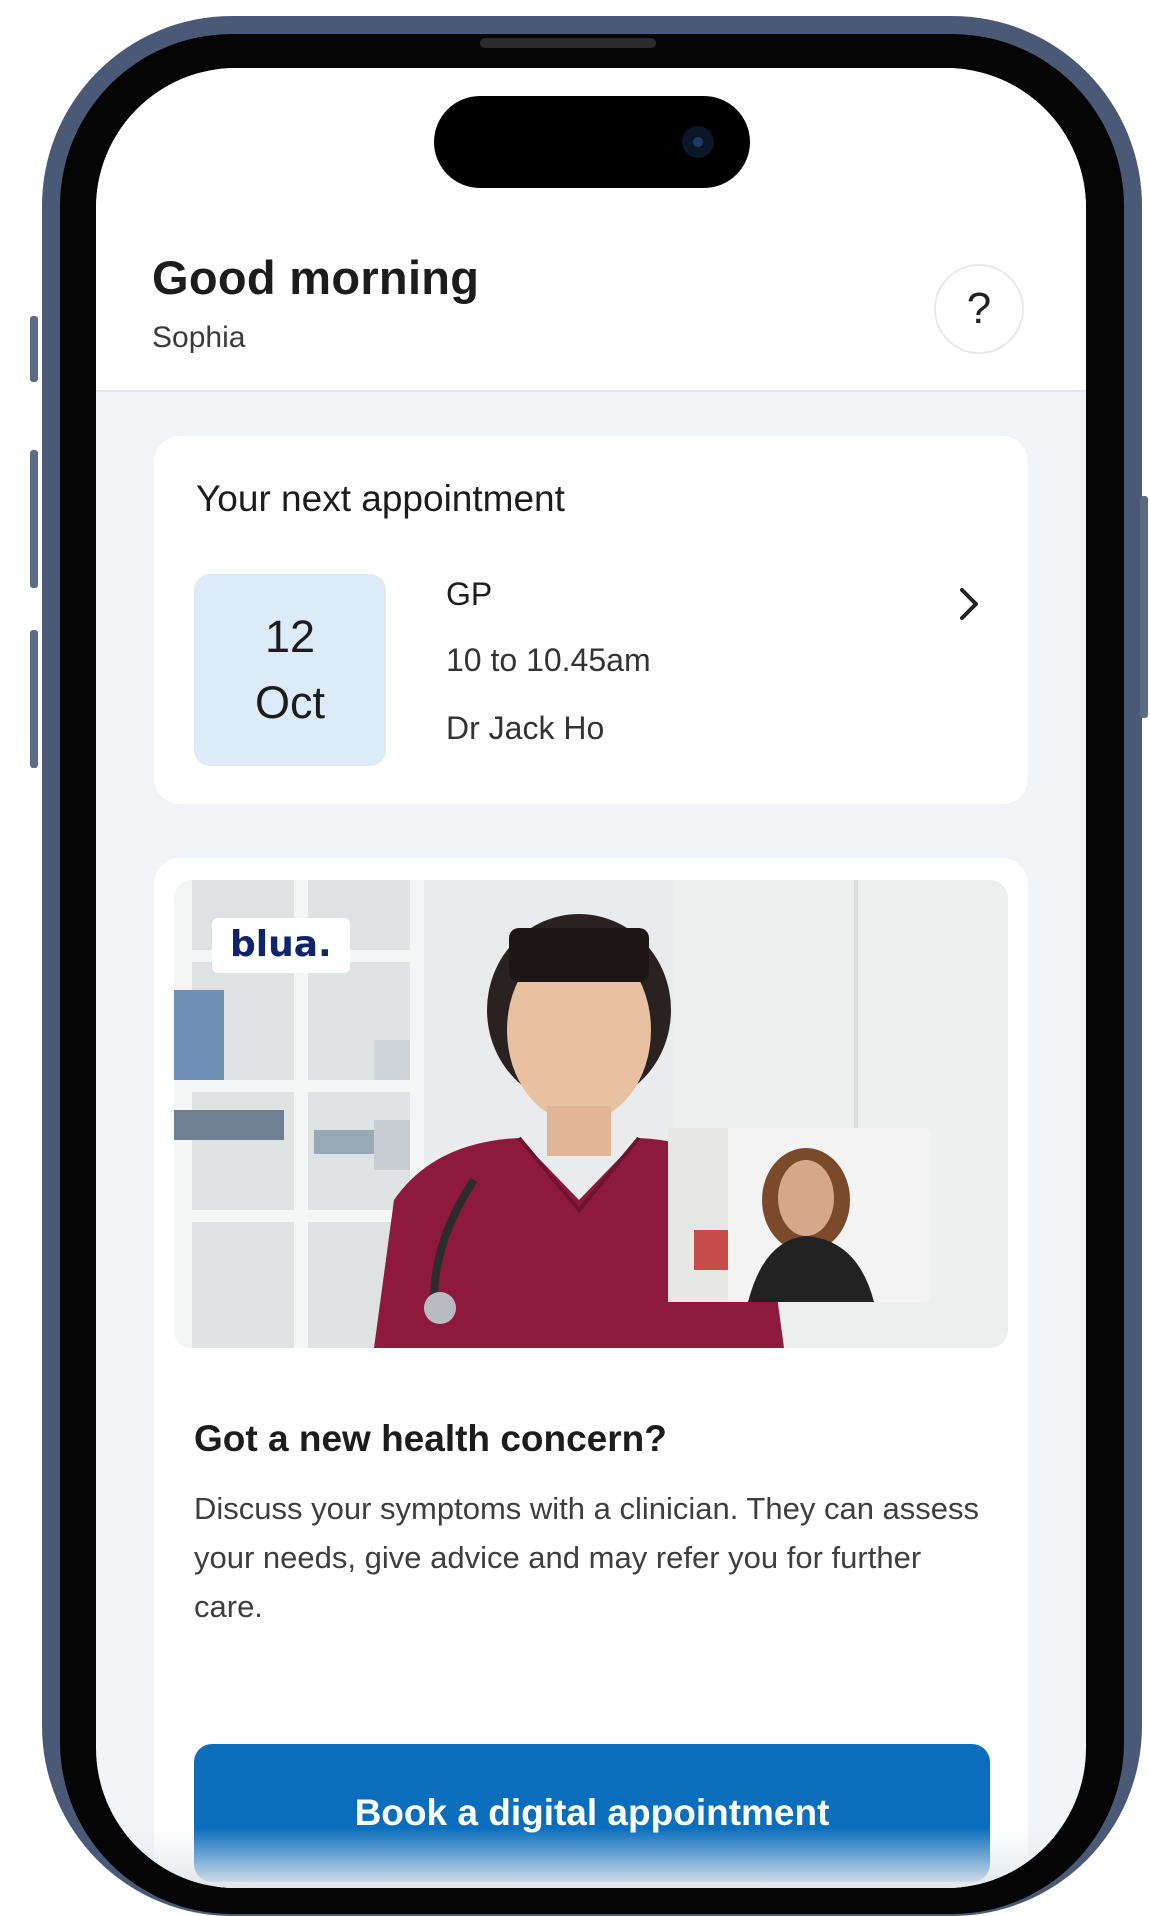  I want to click on speaker-slit, so click(568, 43).